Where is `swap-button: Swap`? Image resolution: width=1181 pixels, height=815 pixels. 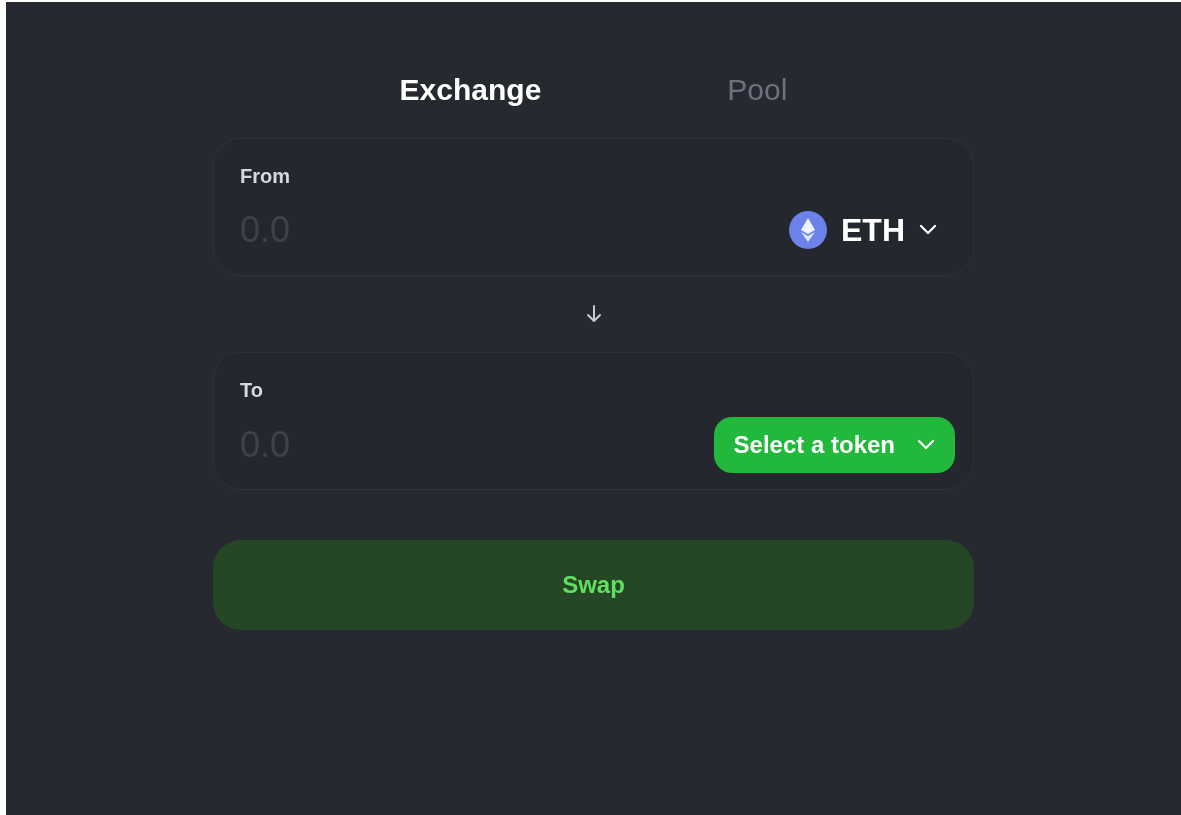 swap-button: Swap is located at coordinates (593, 585).